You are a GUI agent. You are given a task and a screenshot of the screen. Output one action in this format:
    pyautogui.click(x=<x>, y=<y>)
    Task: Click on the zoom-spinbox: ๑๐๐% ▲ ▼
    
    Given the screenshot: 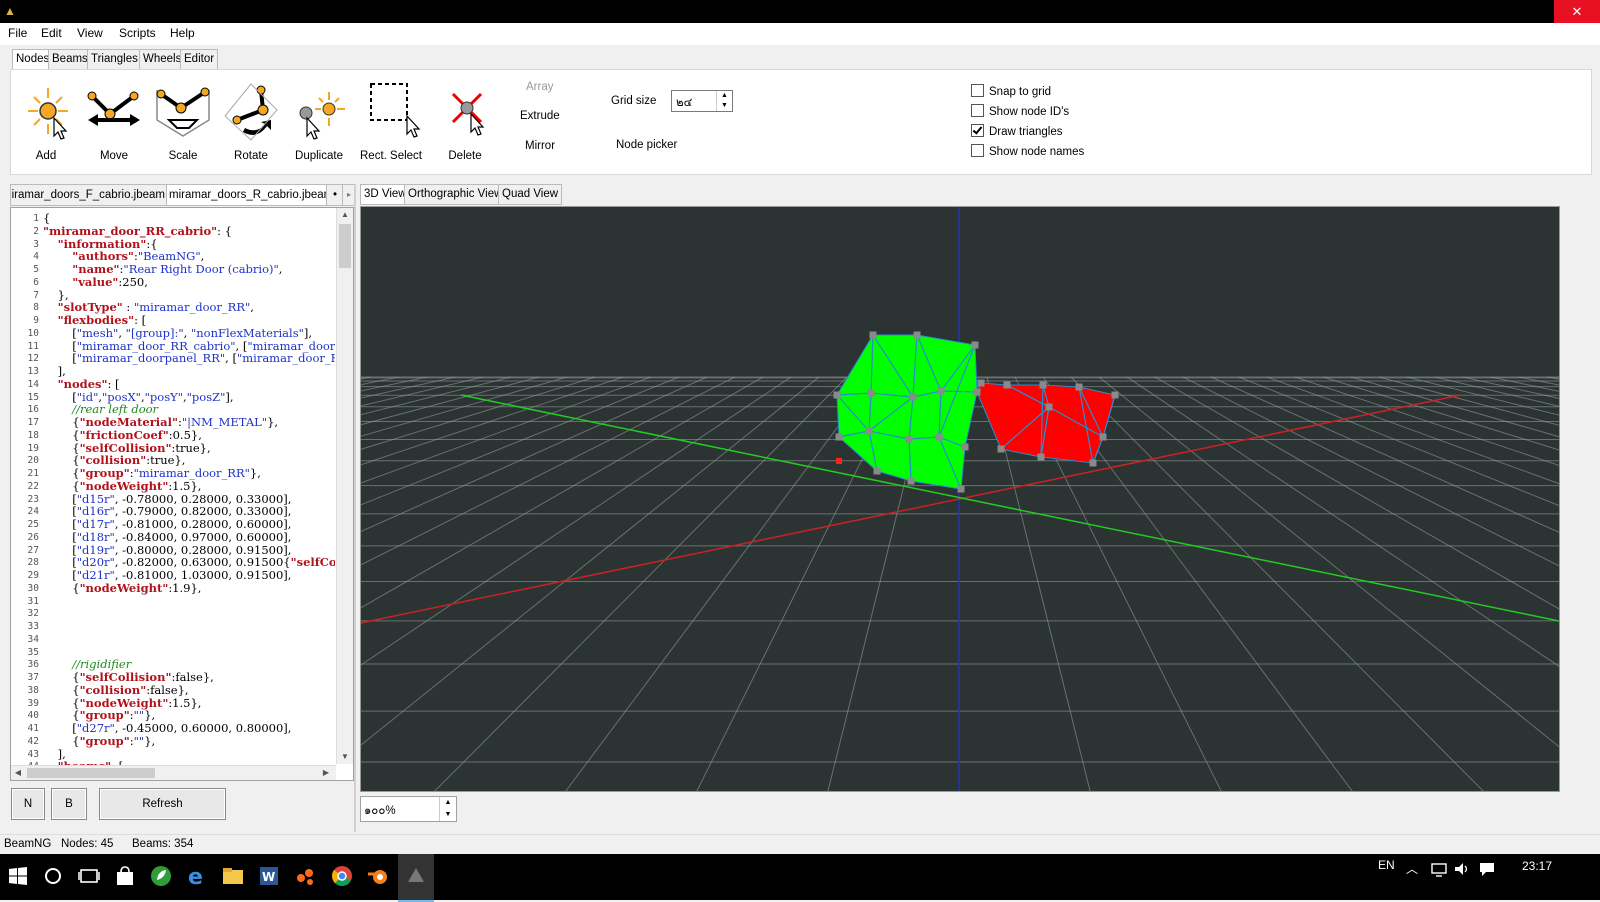 What is the action you would take?
    pyautogui.click(x=408, y=809)
    